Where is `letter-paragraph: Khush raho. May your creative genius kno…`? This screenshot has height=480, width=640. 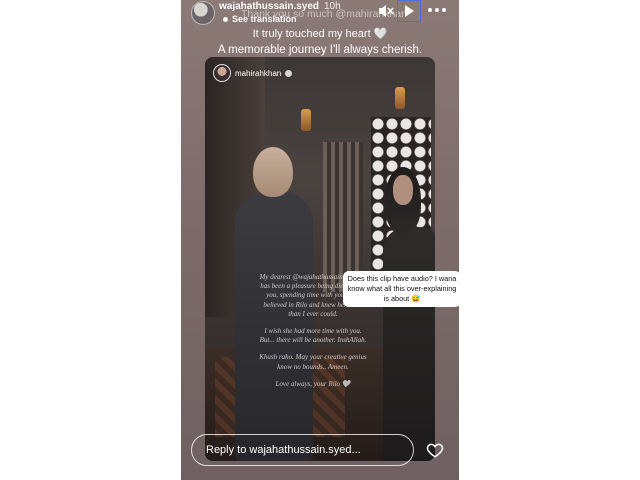
letter-paragraph: Khush raho. May your creative genius kno… is located at coordinates (313, 362).